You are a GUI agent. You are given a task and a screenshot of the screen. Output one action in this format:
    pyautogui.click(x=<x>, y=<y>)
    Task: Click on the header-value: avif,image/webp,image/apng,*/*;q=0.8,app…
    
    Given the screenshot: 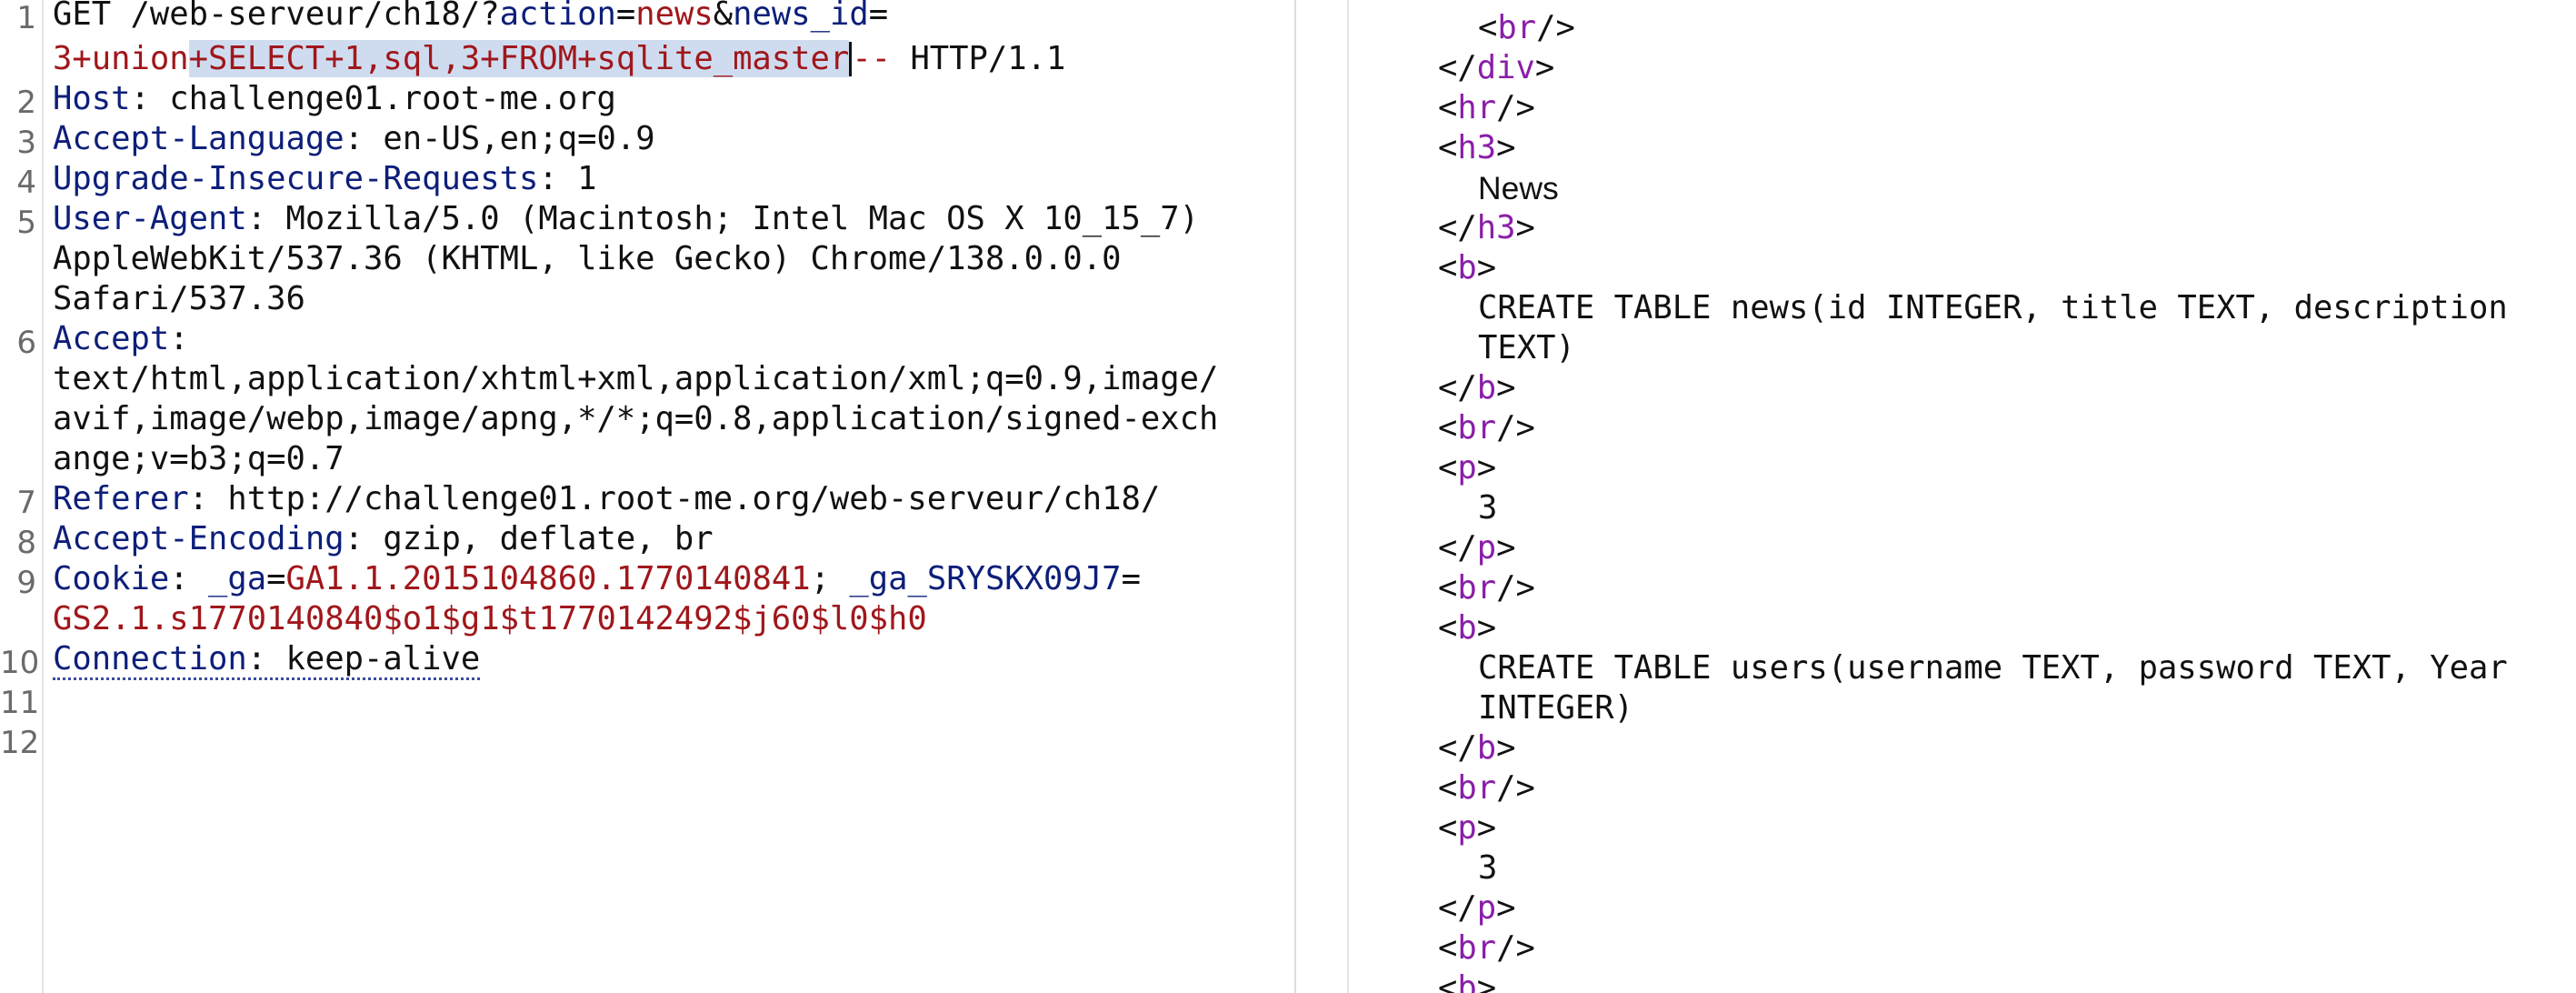 What is the action you would take?
    pyautogui.click(x=636, y=418)
    